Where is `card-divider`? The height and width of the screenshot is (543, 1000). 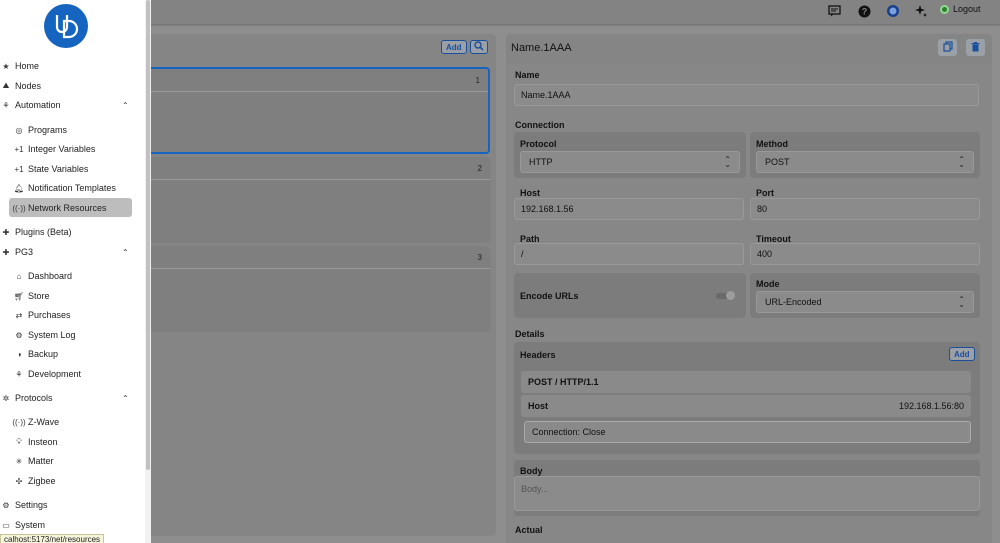 card-divider is located at coordinates (290, 91).